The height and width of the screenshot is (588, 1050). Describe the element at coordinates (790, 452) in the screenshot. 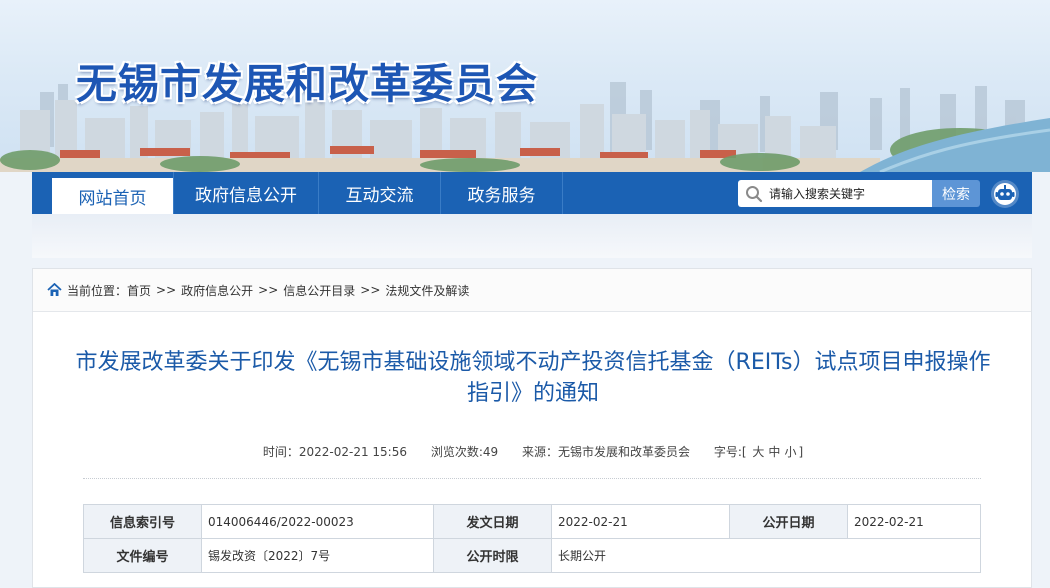

I see `font-size-small: 小` at that location.